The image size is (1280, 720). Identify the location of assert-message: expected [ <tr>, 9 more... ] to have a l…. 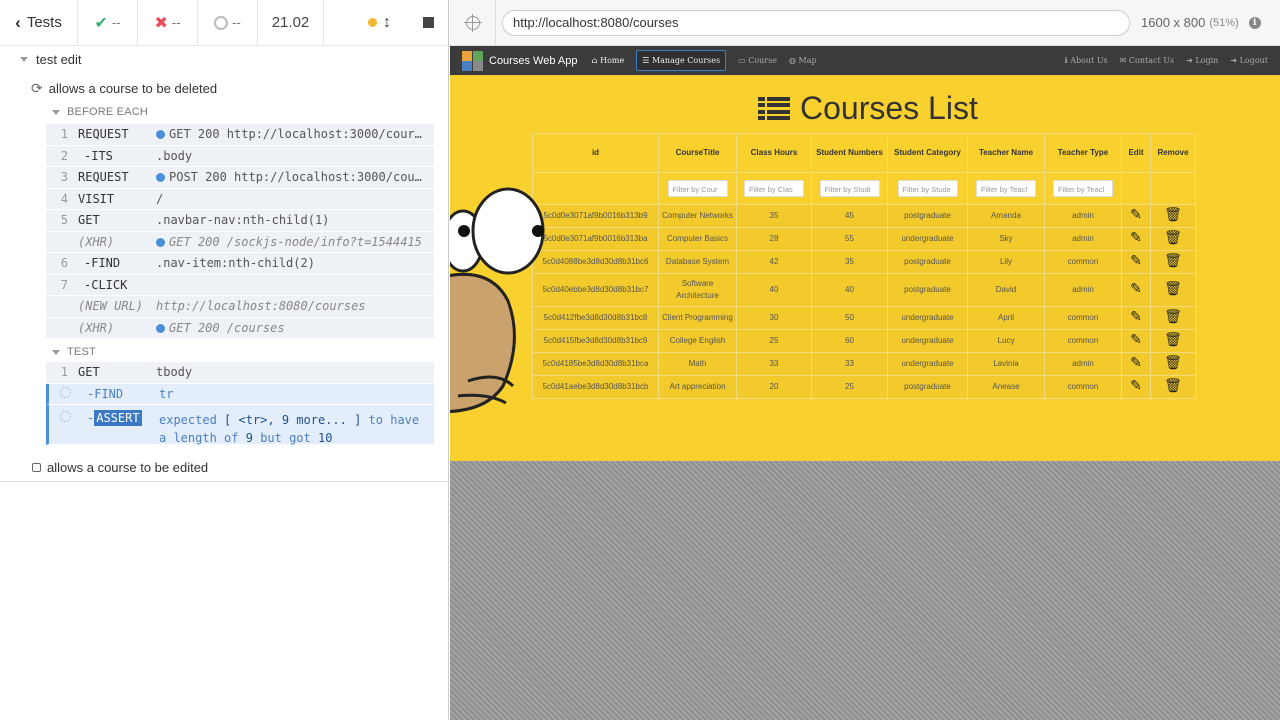
(296, 429).